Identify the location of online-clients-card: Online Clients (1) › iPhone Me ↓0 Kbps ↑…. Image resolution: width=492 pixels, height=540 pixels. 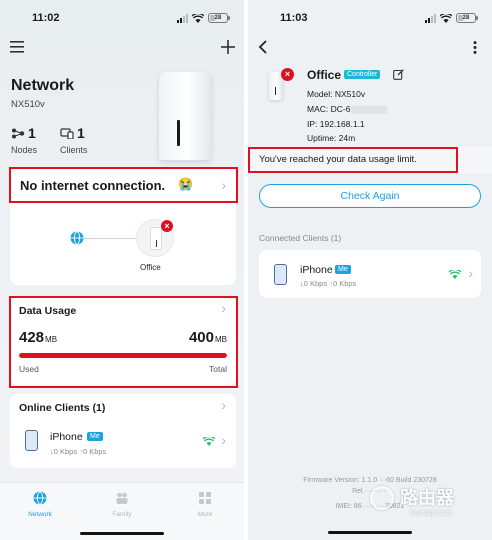
(123, 431).